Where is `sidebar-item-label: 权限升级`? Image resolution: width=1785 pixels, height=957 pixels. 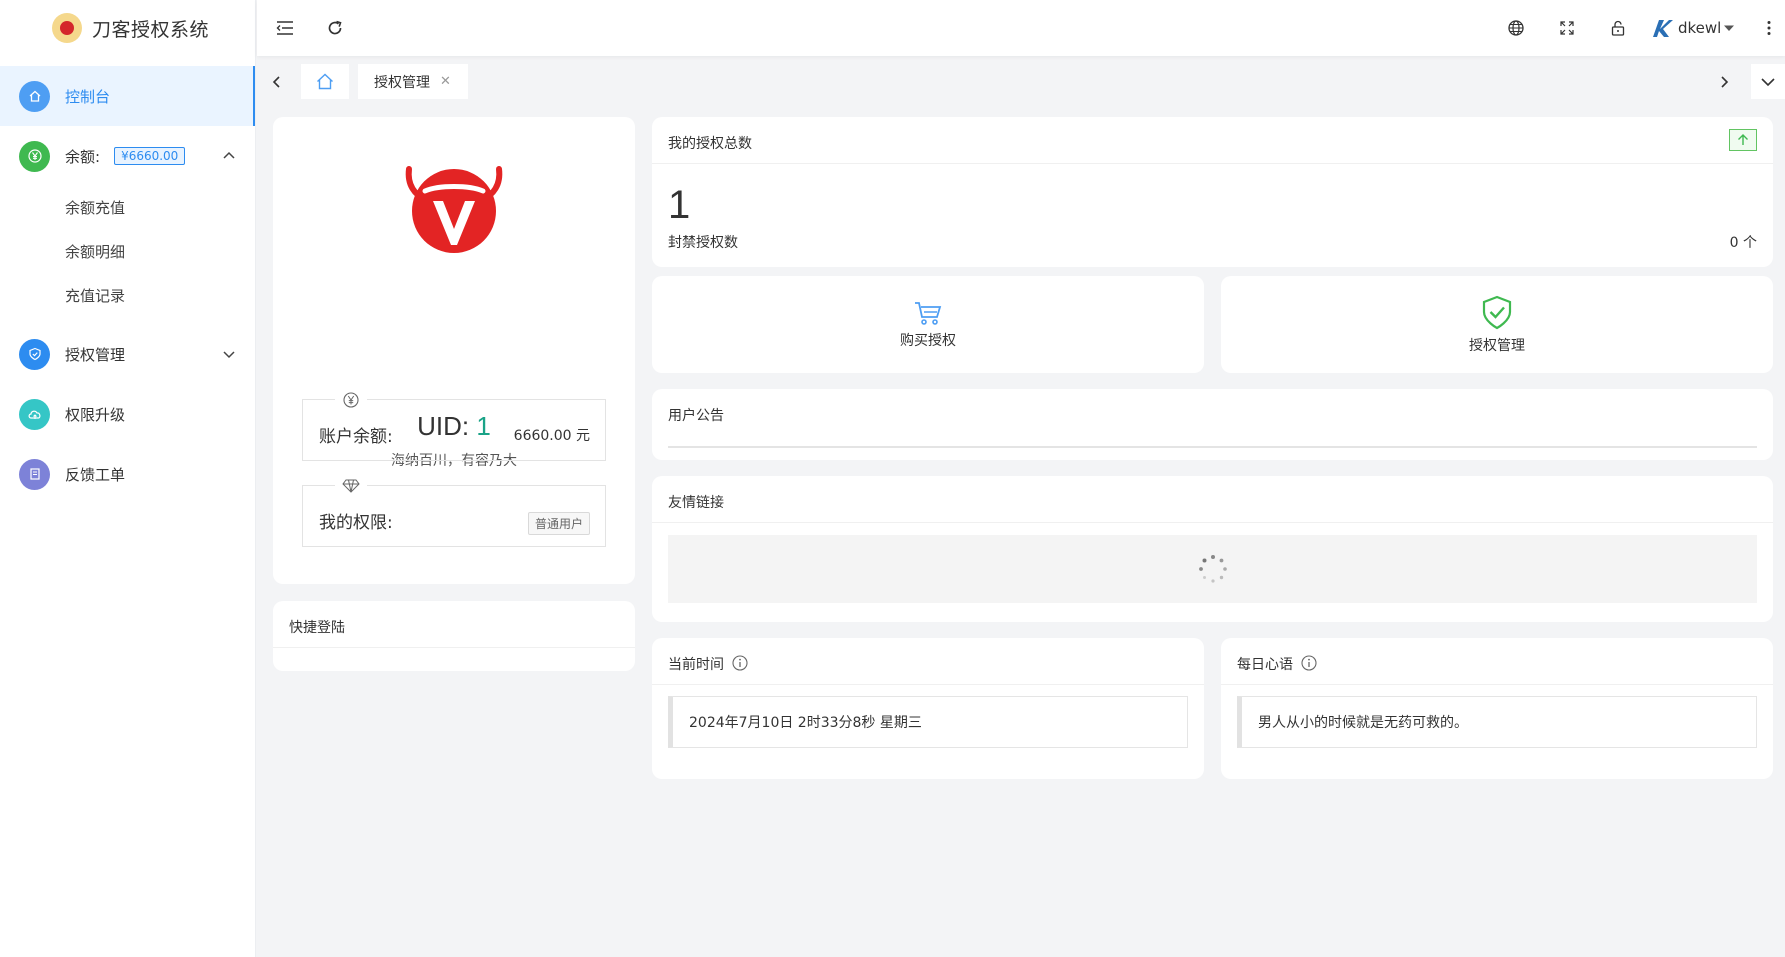
sidebar-item-label: 权限升级 is located at coordinates (95, 414).